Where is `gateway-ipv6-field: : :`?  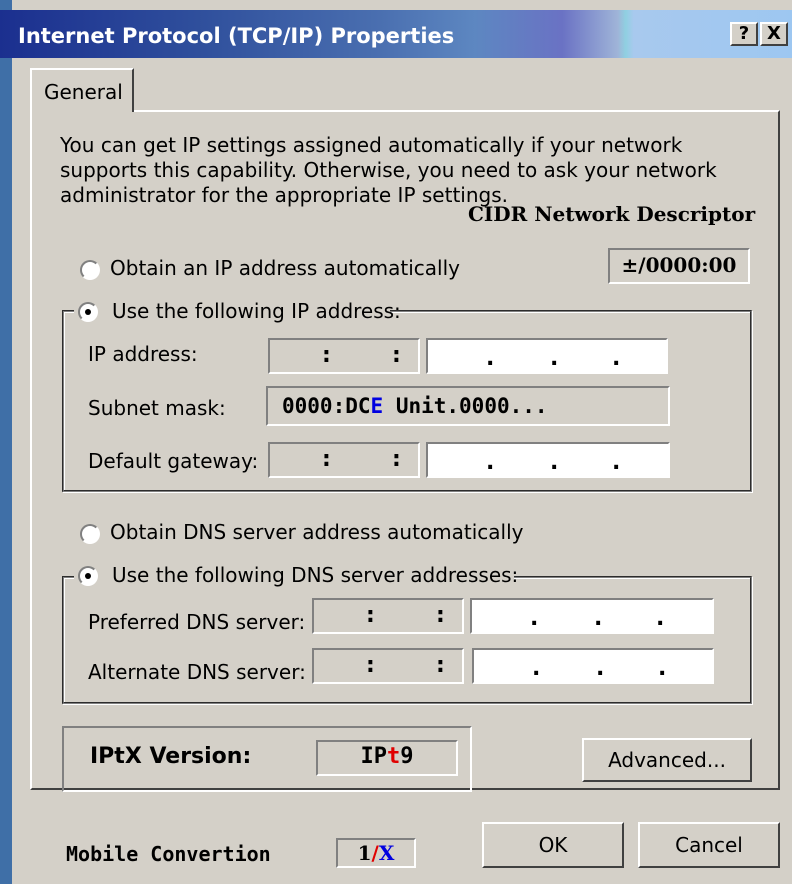 gateway-ipv6-field: : : is located at coordinates (344, 460).